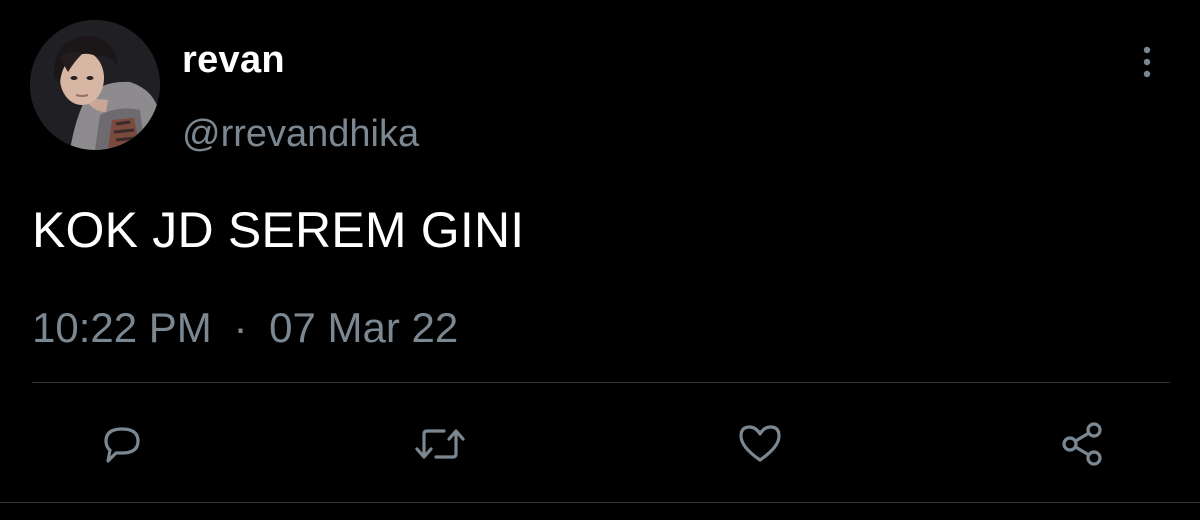 The width and height of the screenshot is (1200, 520). Describe the element at coordinates (122, 327) in the screenshot. I see `tweet-time: 10:22 PM` at that location.